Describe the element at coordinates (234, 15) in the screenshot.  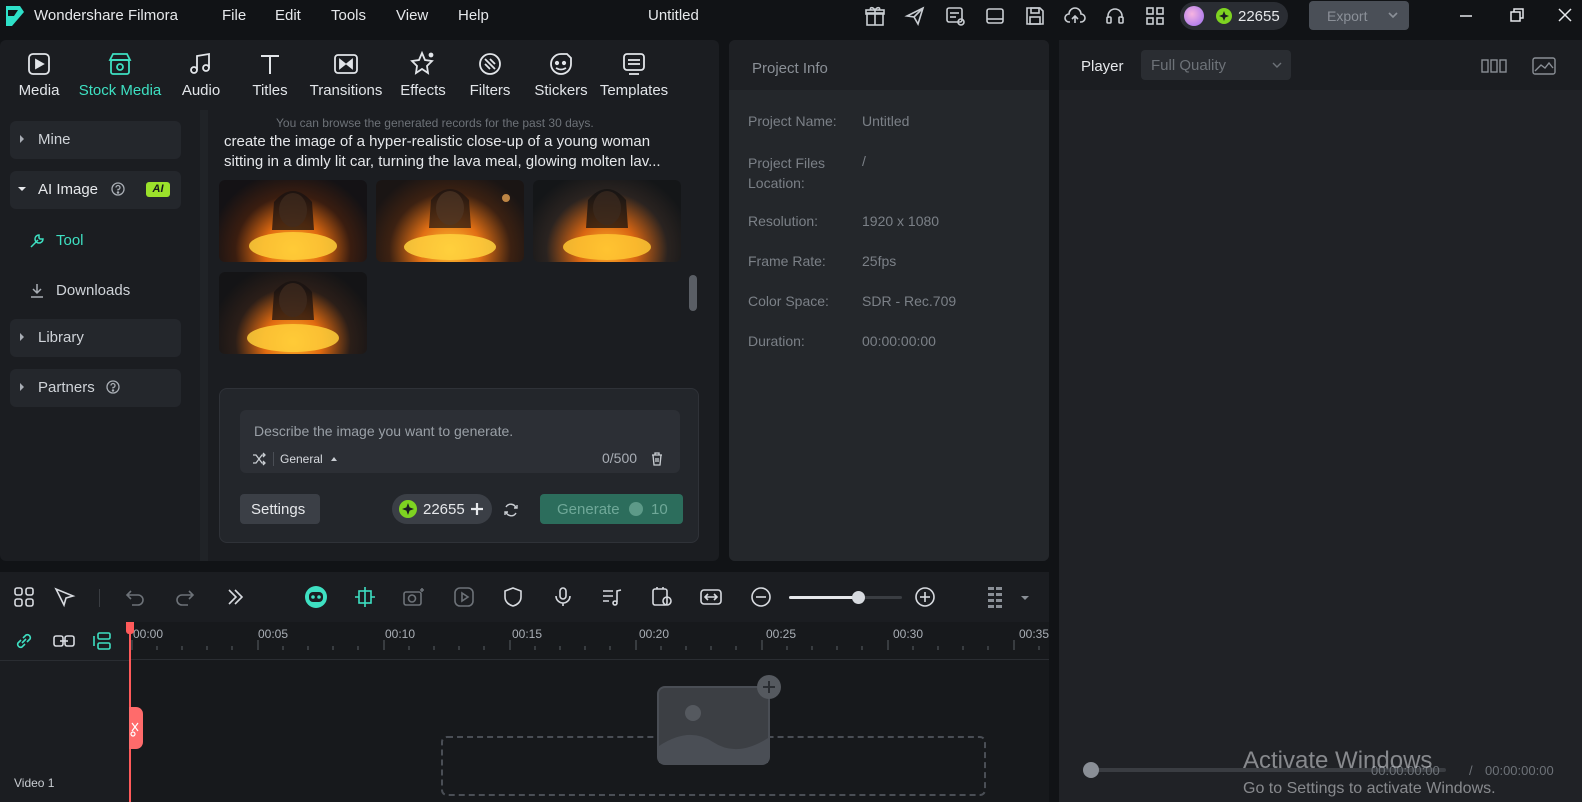
I see `menu-file: File` at that location.